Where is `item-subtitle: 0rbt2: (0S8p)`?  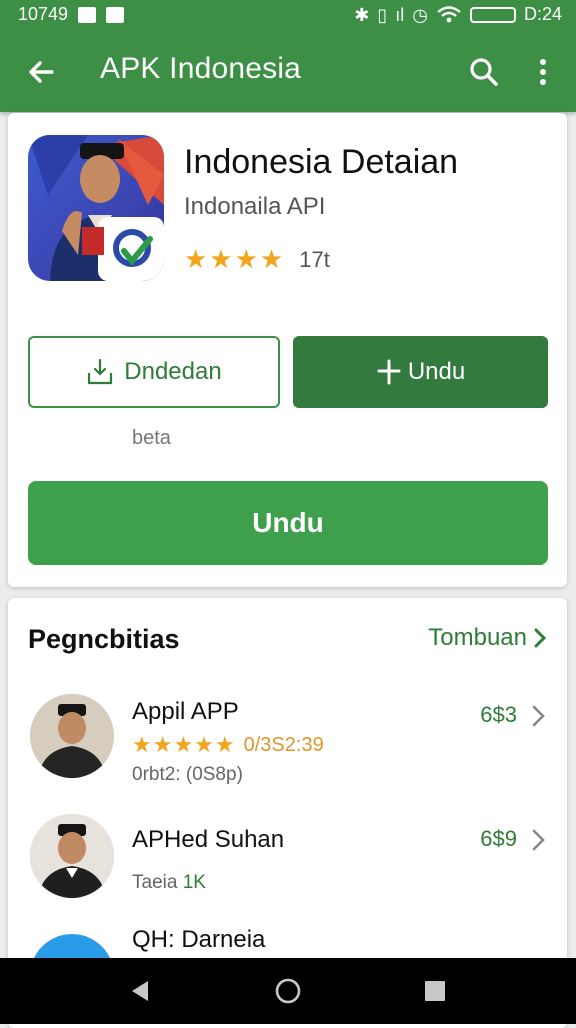
item-subtitle: 0rbt2: (0S8p) is located at coordinates (187, 774).